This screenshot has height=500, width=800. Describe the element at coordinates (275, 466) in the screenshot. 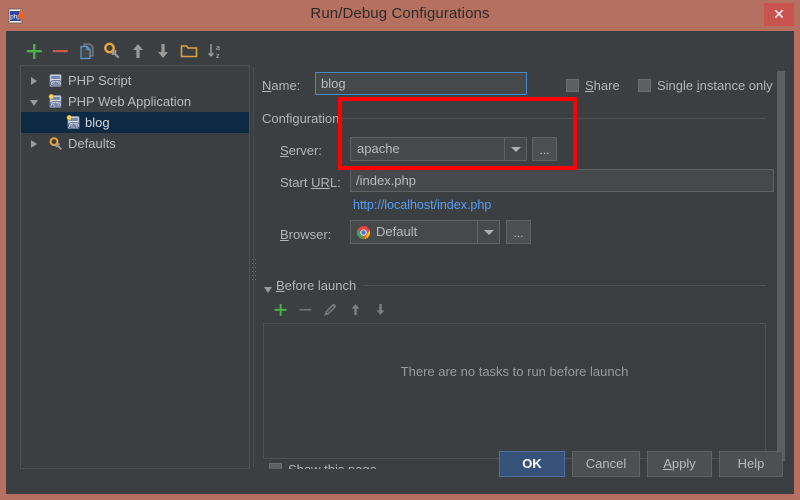

I see `show-this-page-checkbox` at that location.